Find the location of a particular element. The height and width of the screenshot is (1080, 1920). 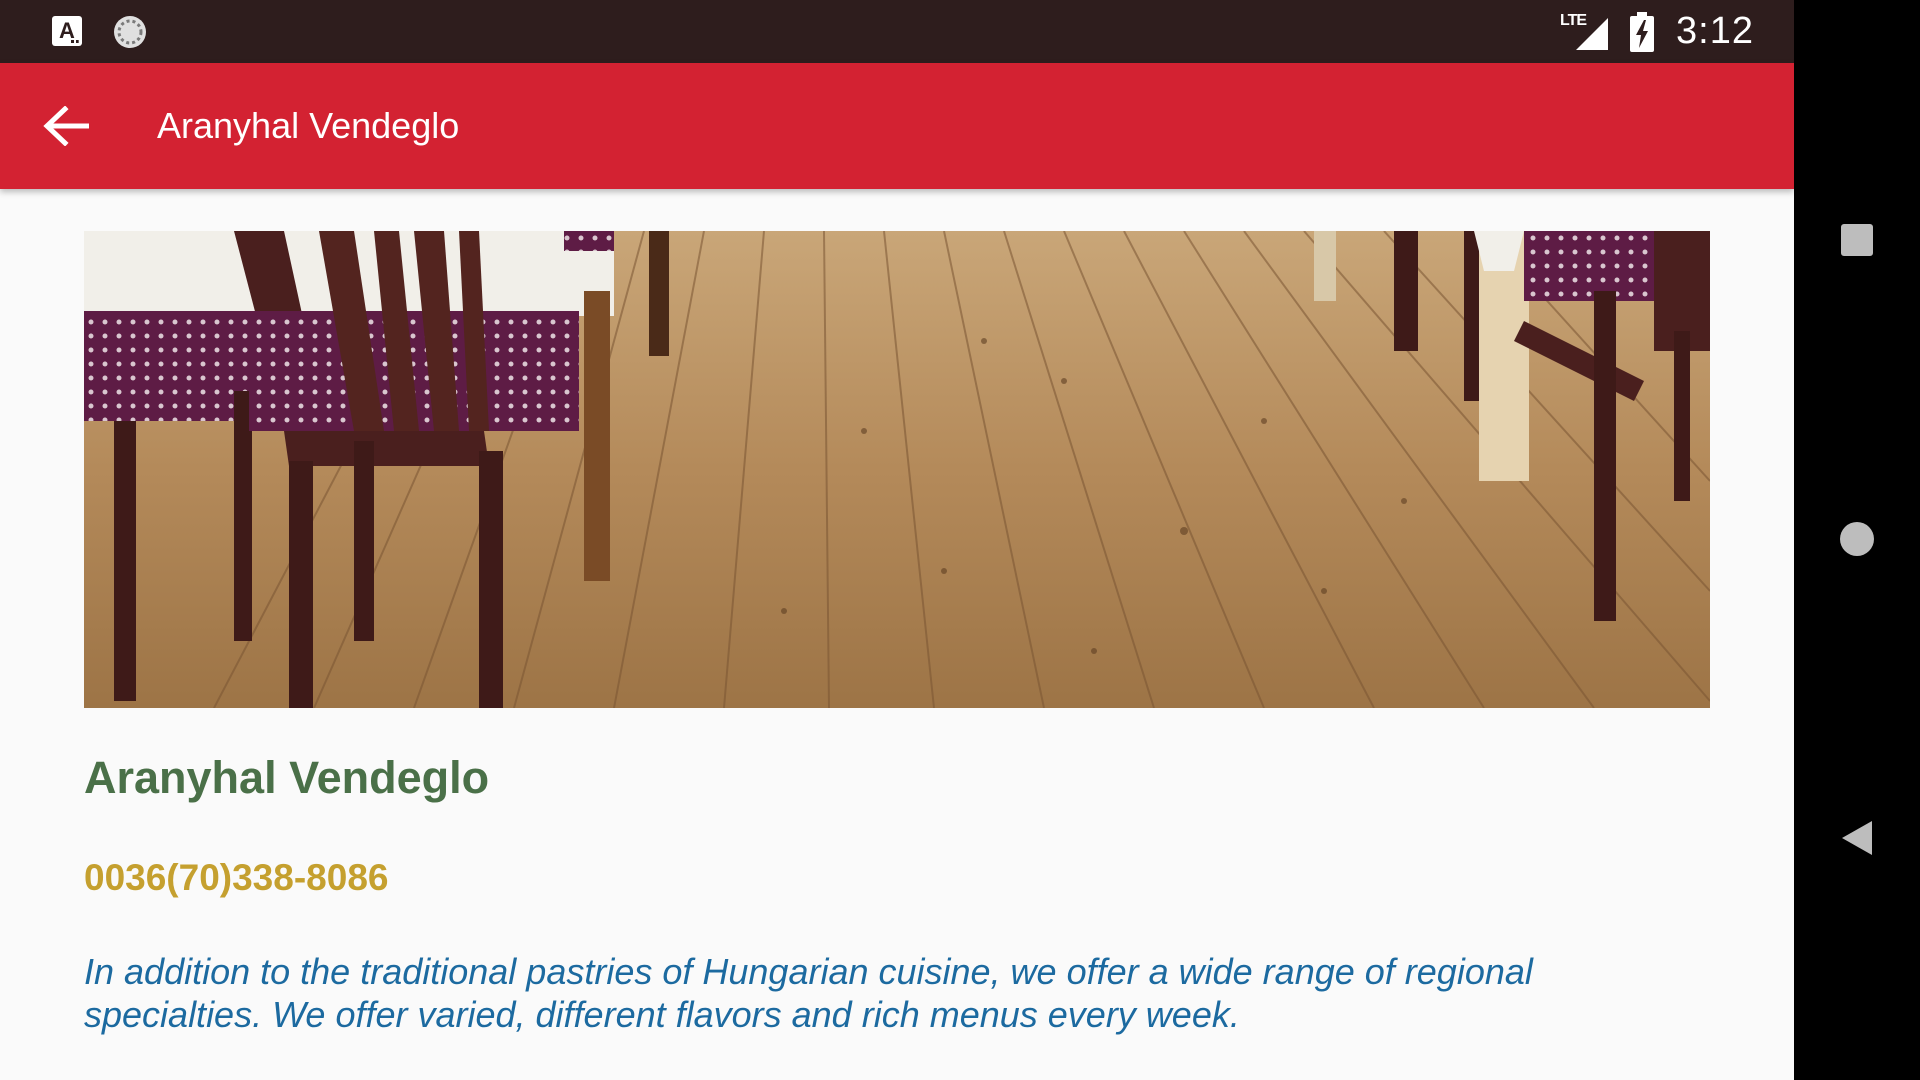

circle-home-icon is located at coordinates (1857, 539).